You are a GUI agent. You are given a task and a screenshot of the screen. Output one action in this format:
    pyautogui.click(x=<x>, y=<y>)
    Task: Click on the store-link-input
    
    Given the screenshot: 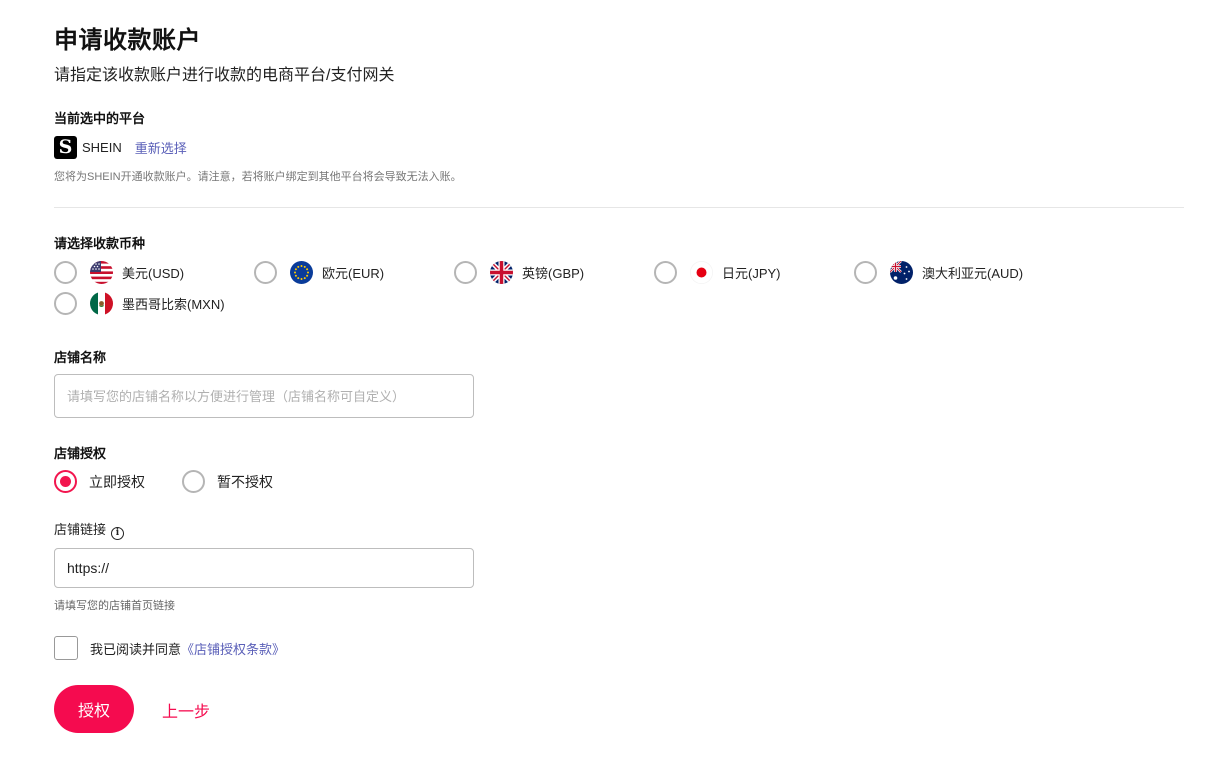 What is the action you would take?
    pyautogui.click(x=264, y=568)
    